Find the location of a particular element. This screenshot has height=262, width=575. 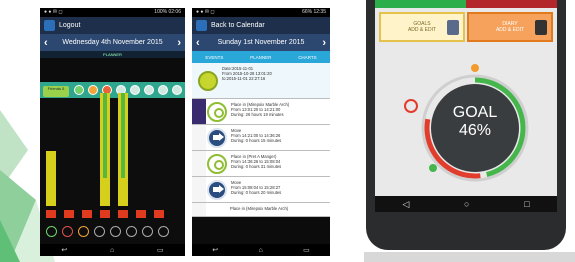

moon-icon is located at coordinates (135, 90).